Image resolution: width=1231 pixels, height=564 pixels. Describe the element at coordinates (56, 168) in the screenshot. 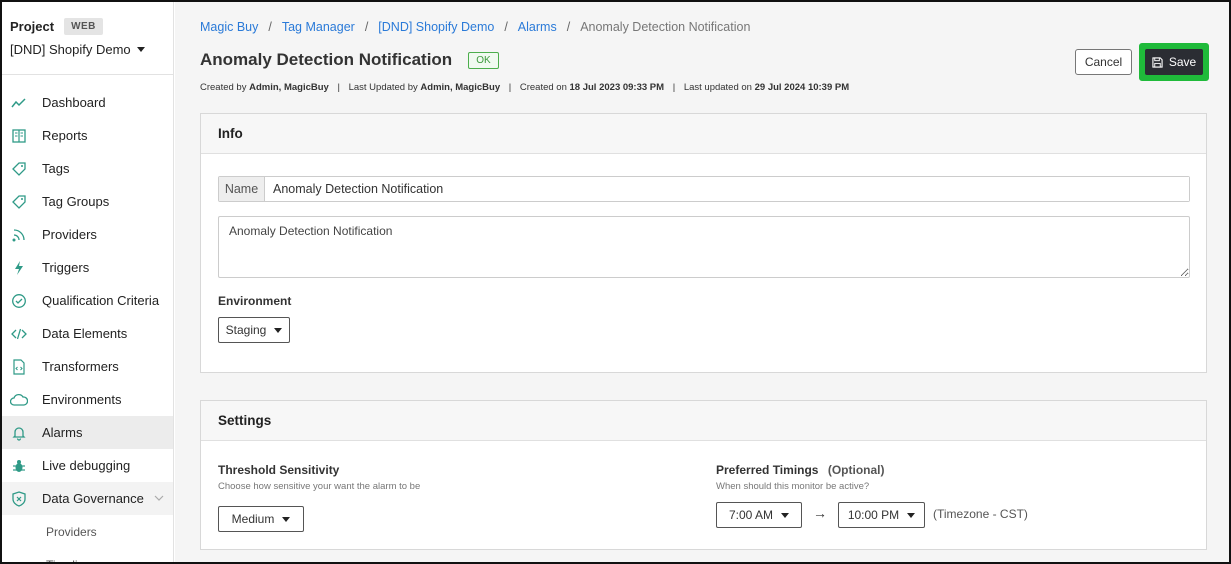

I see `sidebar-item-label: Tags` at that location.